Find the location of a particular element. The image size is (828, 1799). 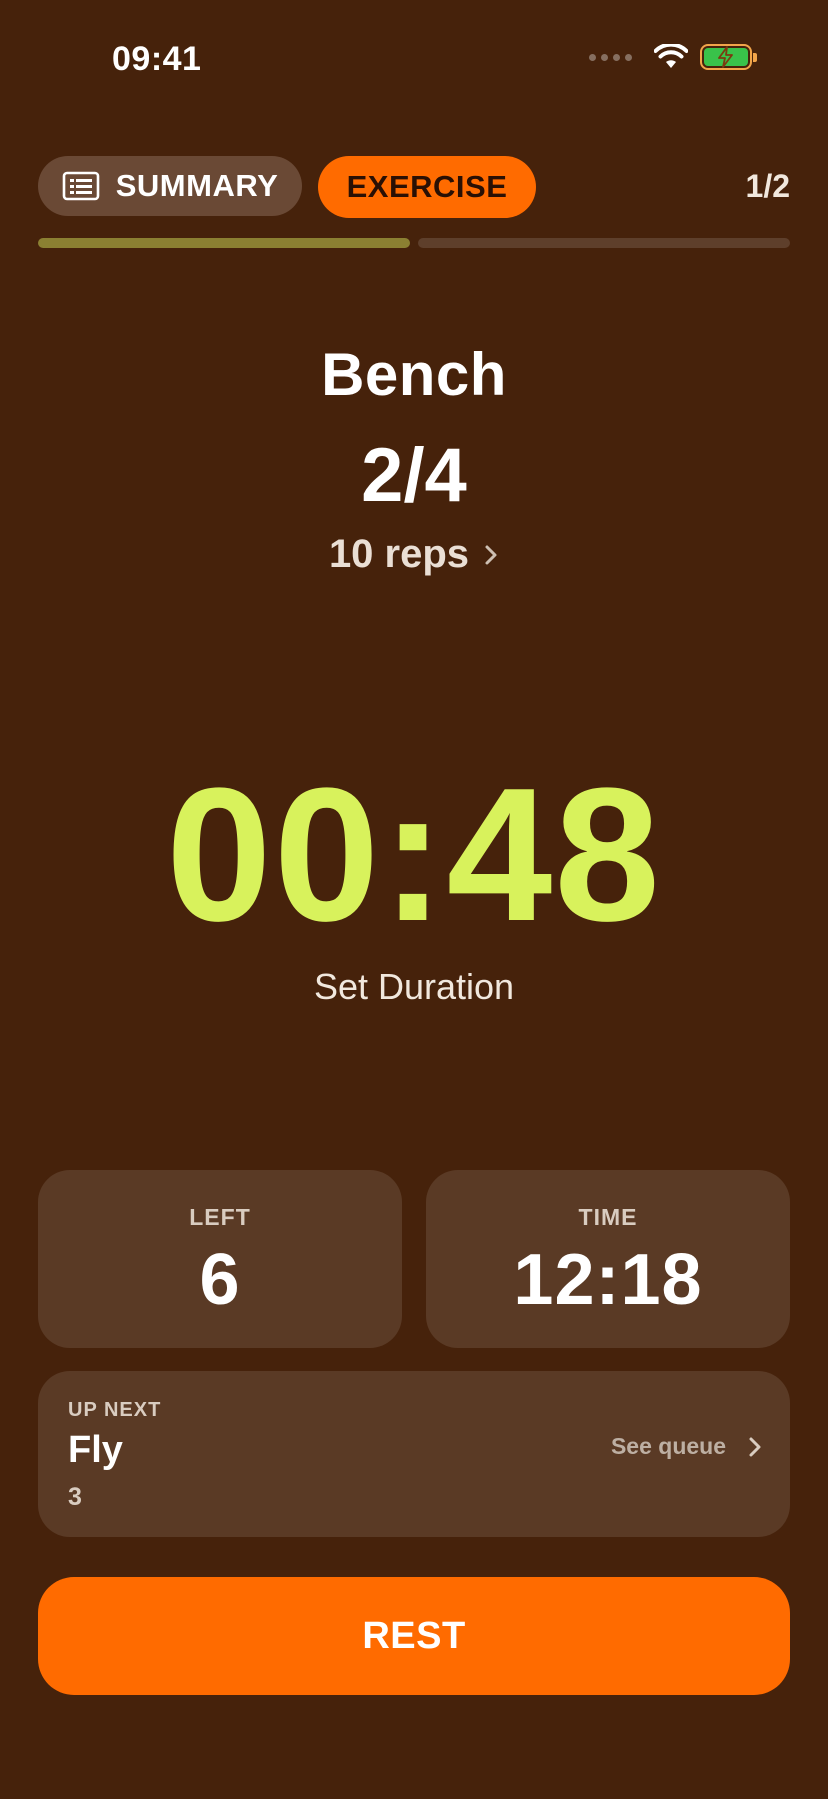

set-timer: 00:48 is located at coordinates (414, 855).